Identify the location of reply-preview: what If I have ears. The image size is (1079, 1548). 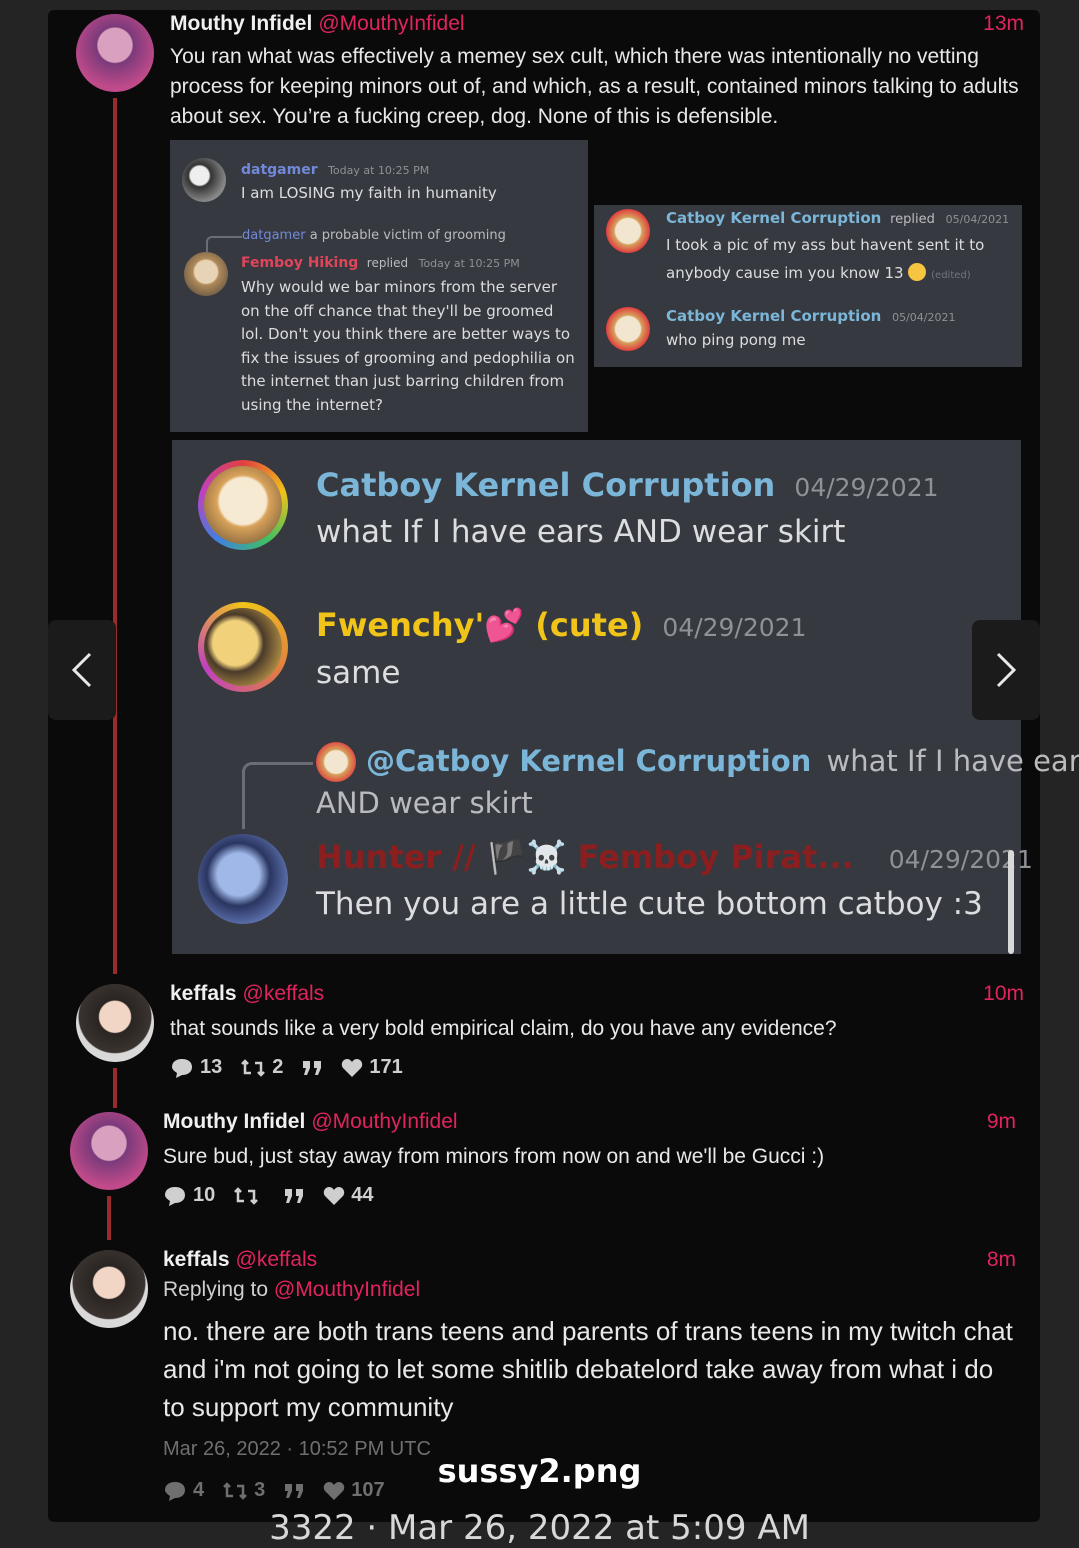
(953, 761).